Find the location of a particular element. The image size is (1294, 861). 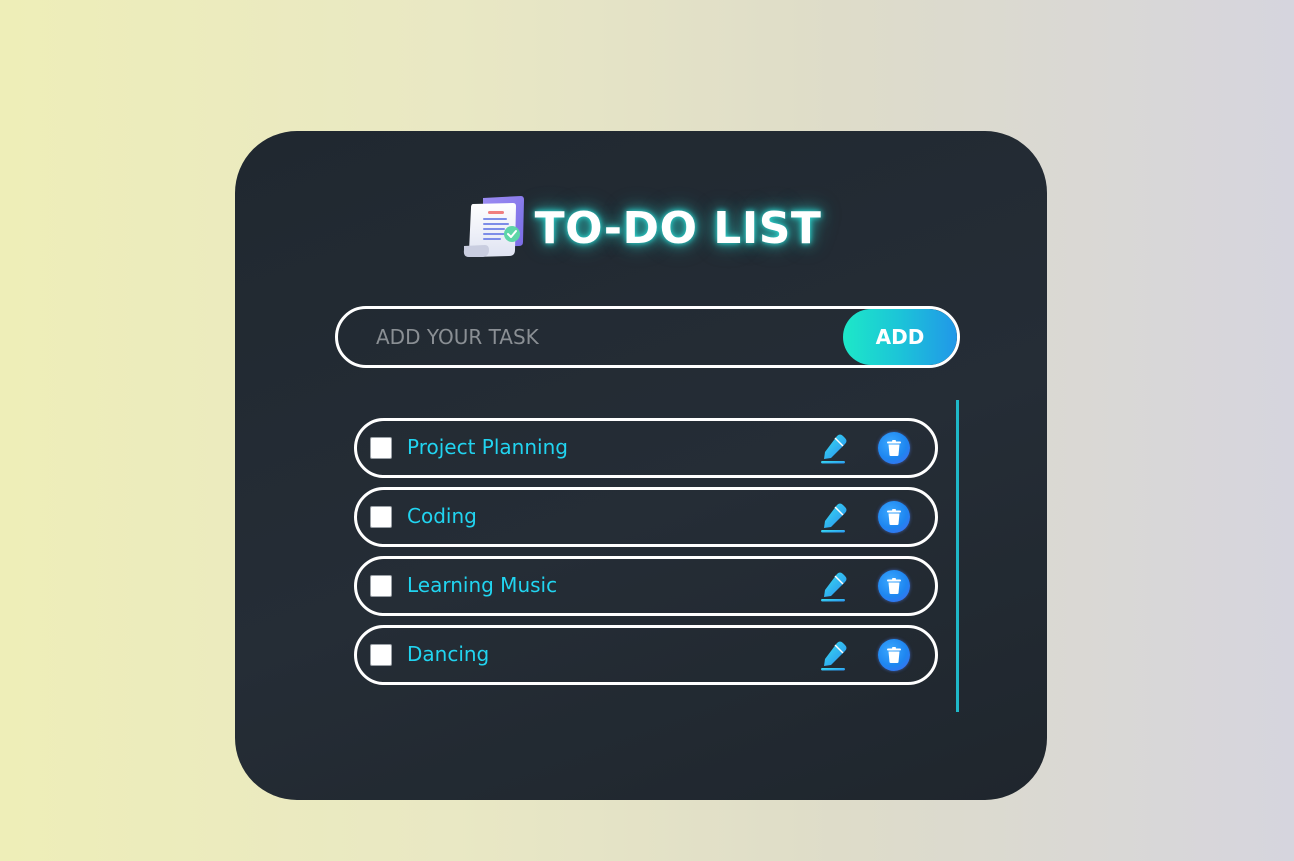

task-label: Dancing is located at coordinates (448, 654).